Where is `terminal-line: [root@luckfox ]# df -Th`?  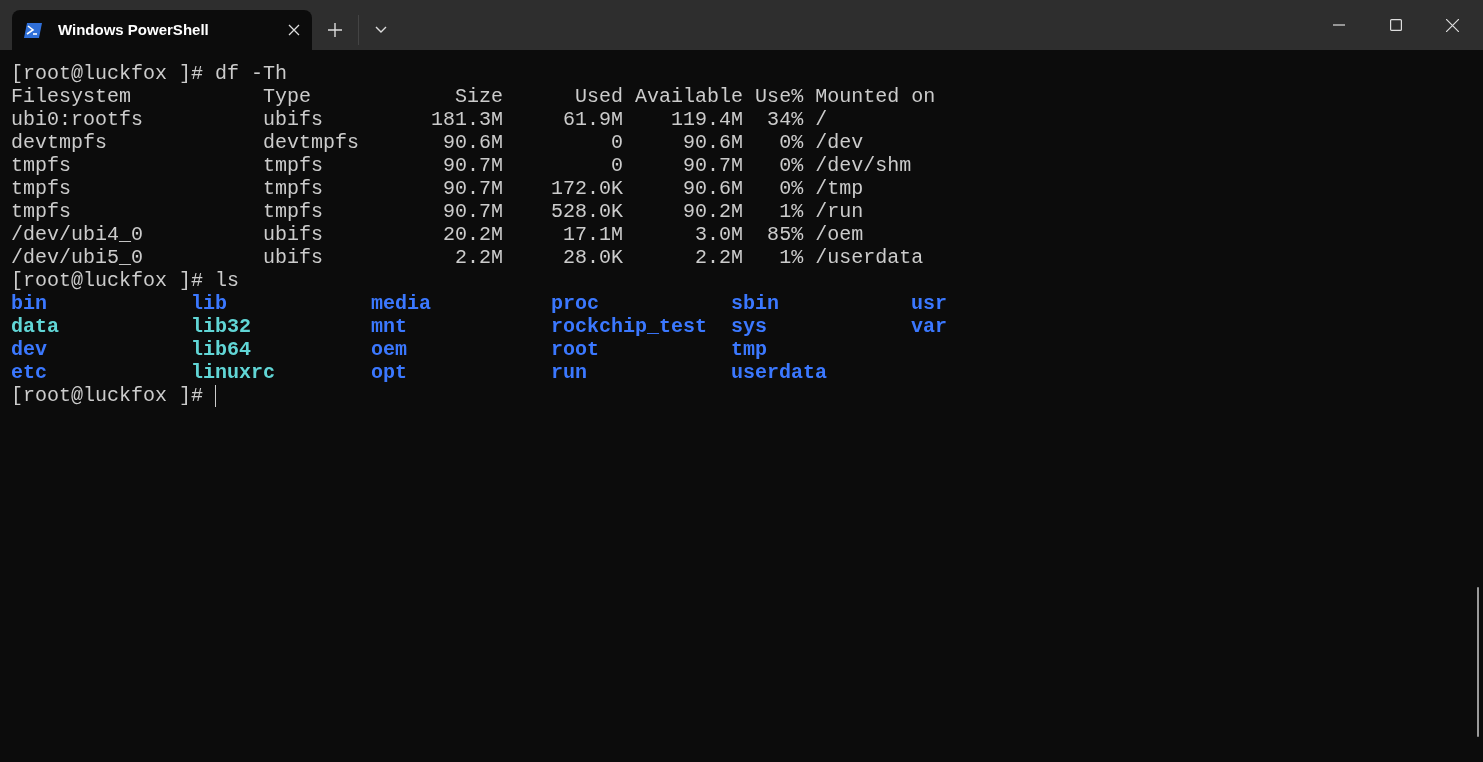 terminal-line: [root@luckfox ]# df -Th is located at coordinates (149, 73).